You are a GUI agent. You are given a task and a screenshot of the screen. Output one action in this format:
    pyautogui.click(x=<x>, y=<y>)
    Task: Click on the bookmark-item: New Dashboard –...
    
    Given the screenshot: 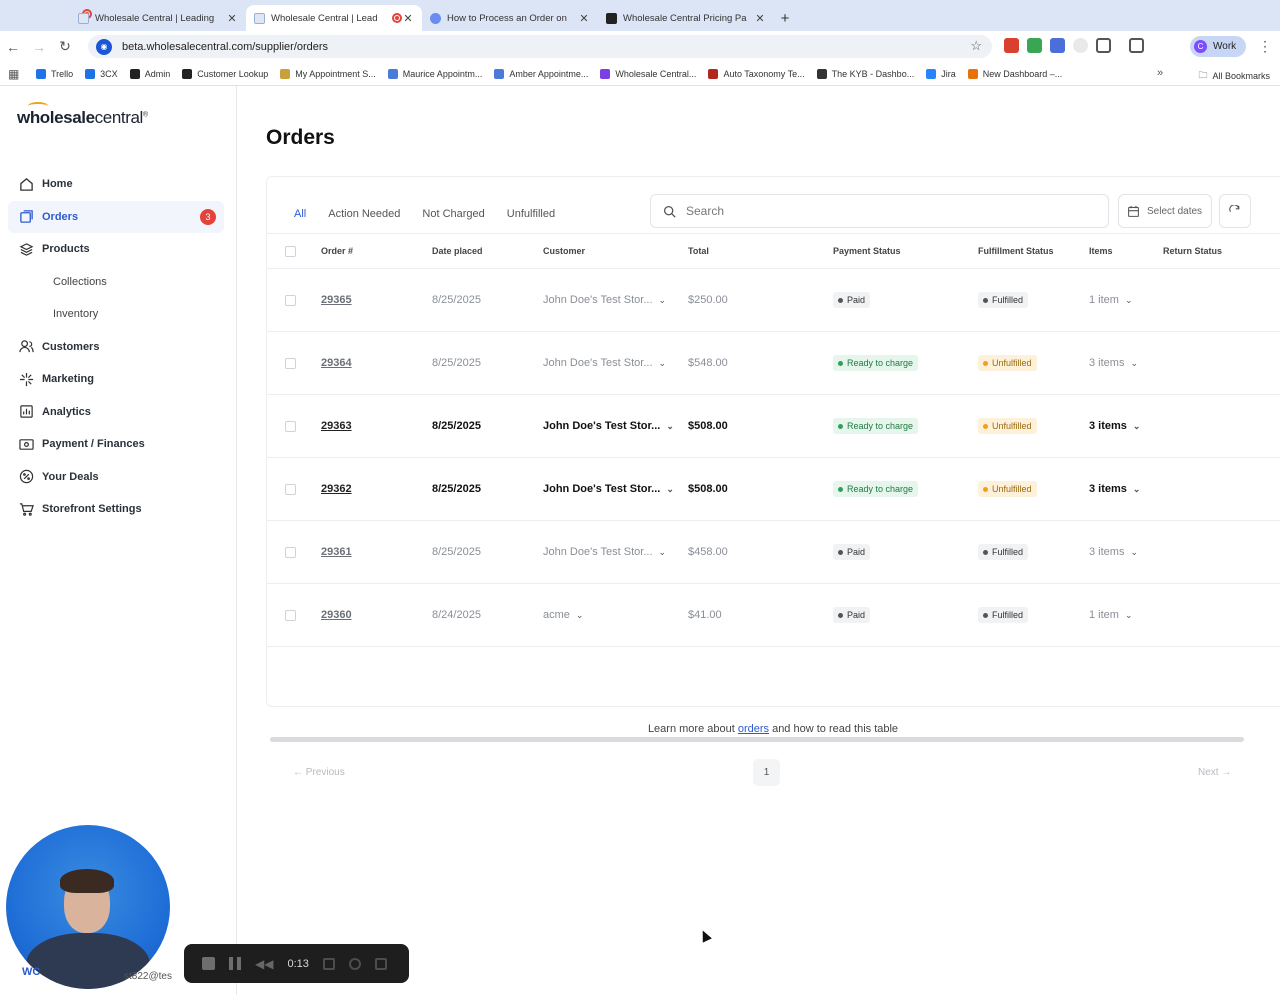 What is the action you would take?
    pyautogui.click(x=1014, y=73)
    